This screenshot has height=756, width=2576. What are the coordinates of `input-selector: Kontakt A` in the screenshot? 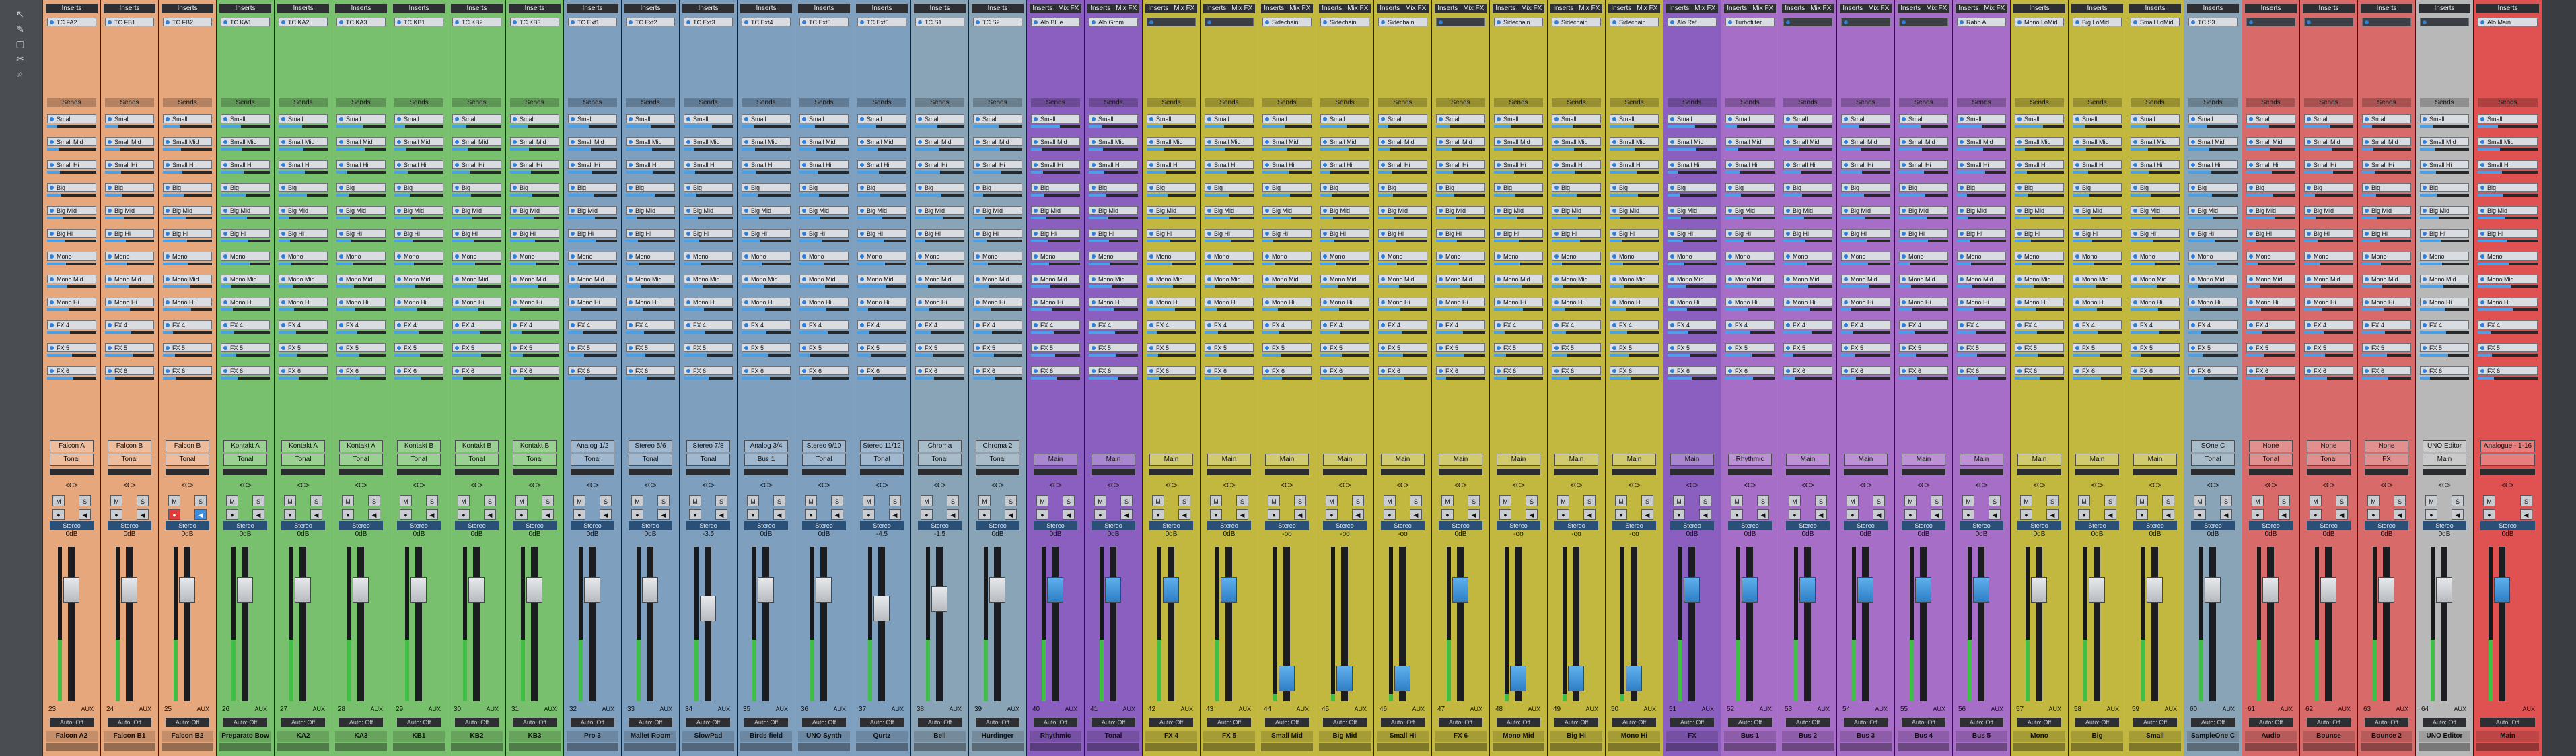 It's located at (245, 446).